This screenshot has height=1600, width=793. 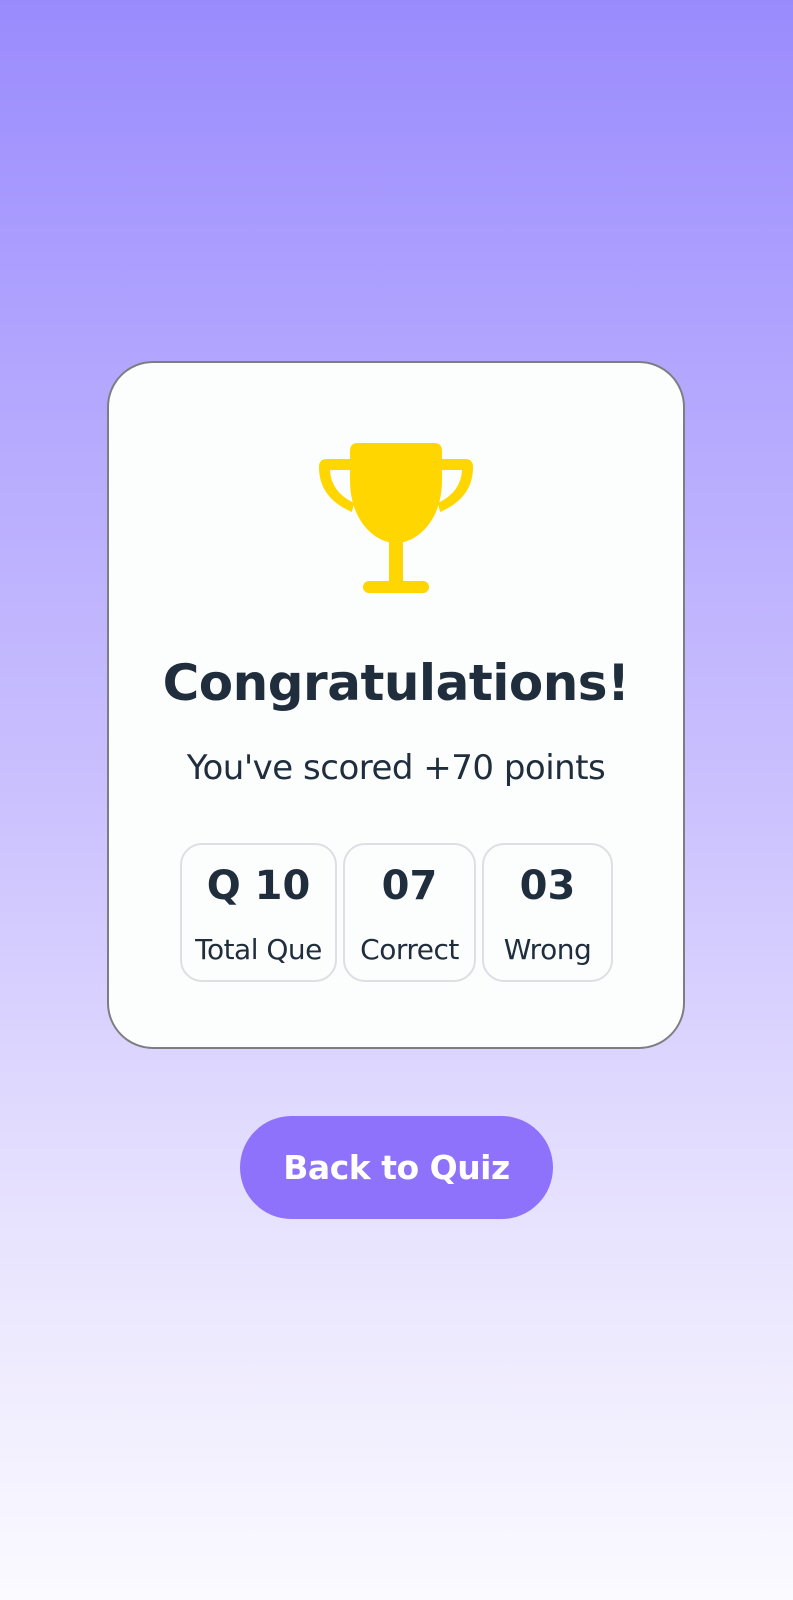 What do you see at coordinates (547, 886) in the screenshot?
I see `stat-value: 03` at bounding box center [547, 886].